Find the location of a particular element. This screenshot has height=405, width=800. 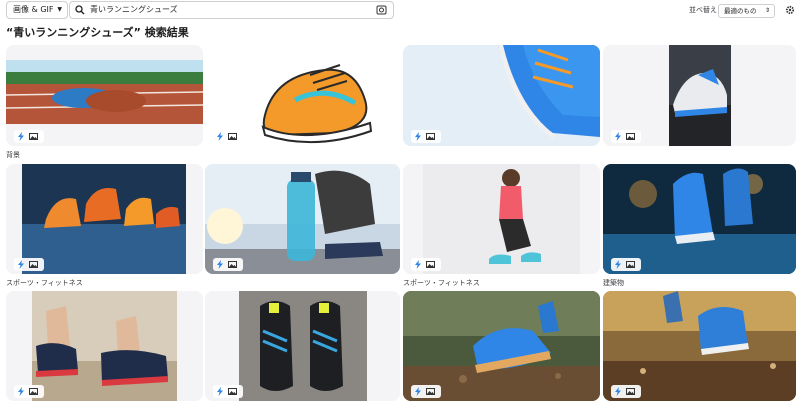

sort-value: 最適のもの is located at coordinates (740, 11).